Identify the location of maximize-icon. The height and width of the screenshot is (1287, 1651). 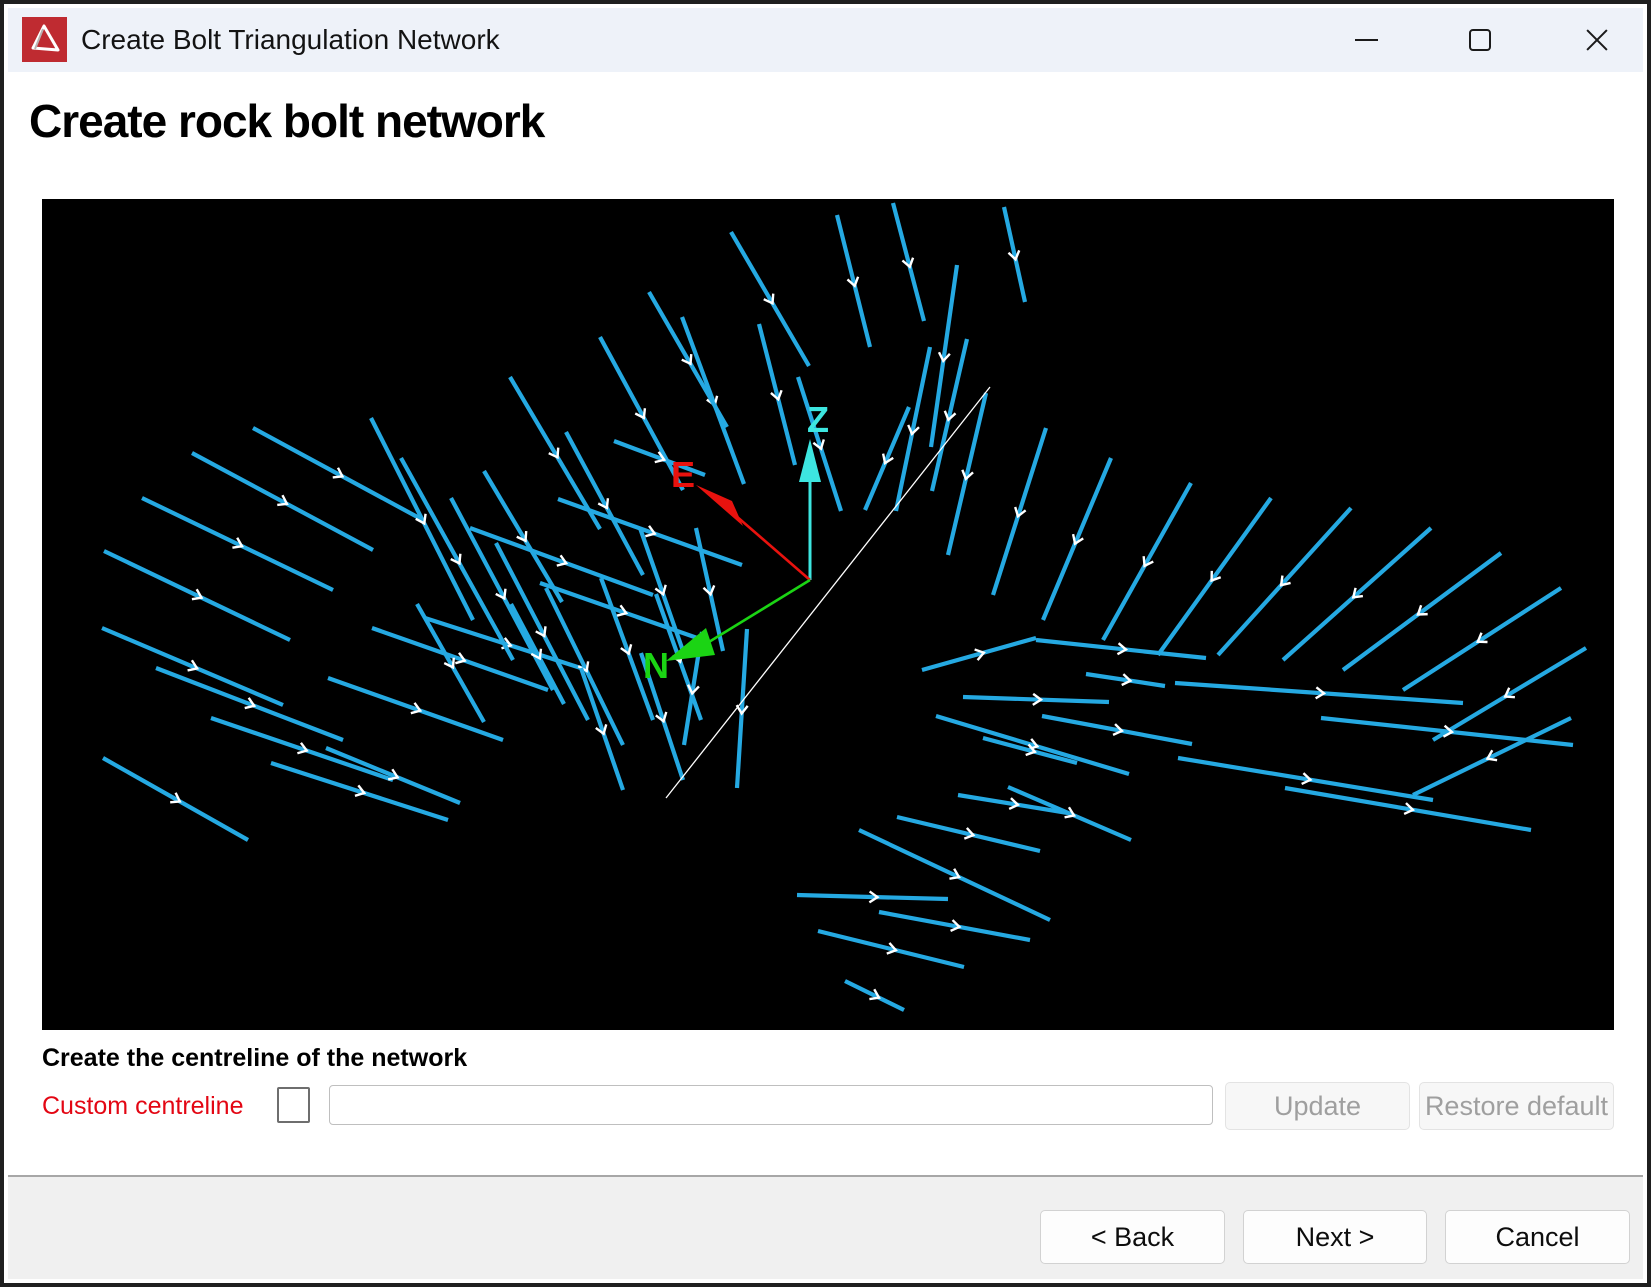
(1480, 40).